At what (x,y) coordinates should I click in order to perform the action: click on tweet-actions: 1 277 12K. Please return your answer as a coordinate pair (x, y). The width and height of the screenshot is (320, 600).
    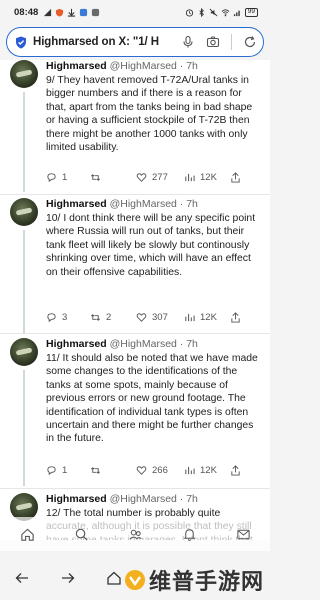
    Looking at the image, I should click on (151, 177).